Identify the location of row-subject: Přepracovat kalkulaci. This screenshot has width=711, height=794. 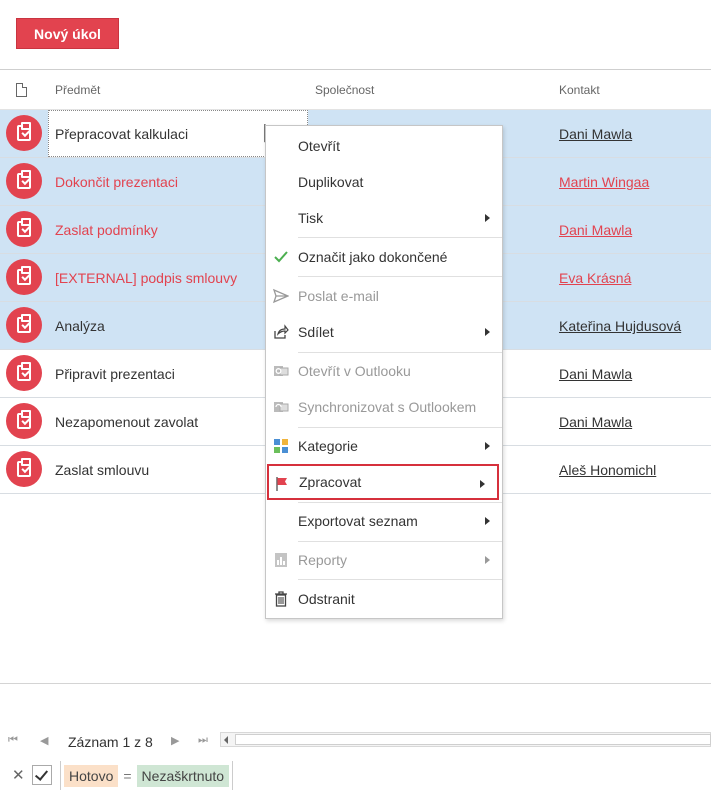
(121, 134).